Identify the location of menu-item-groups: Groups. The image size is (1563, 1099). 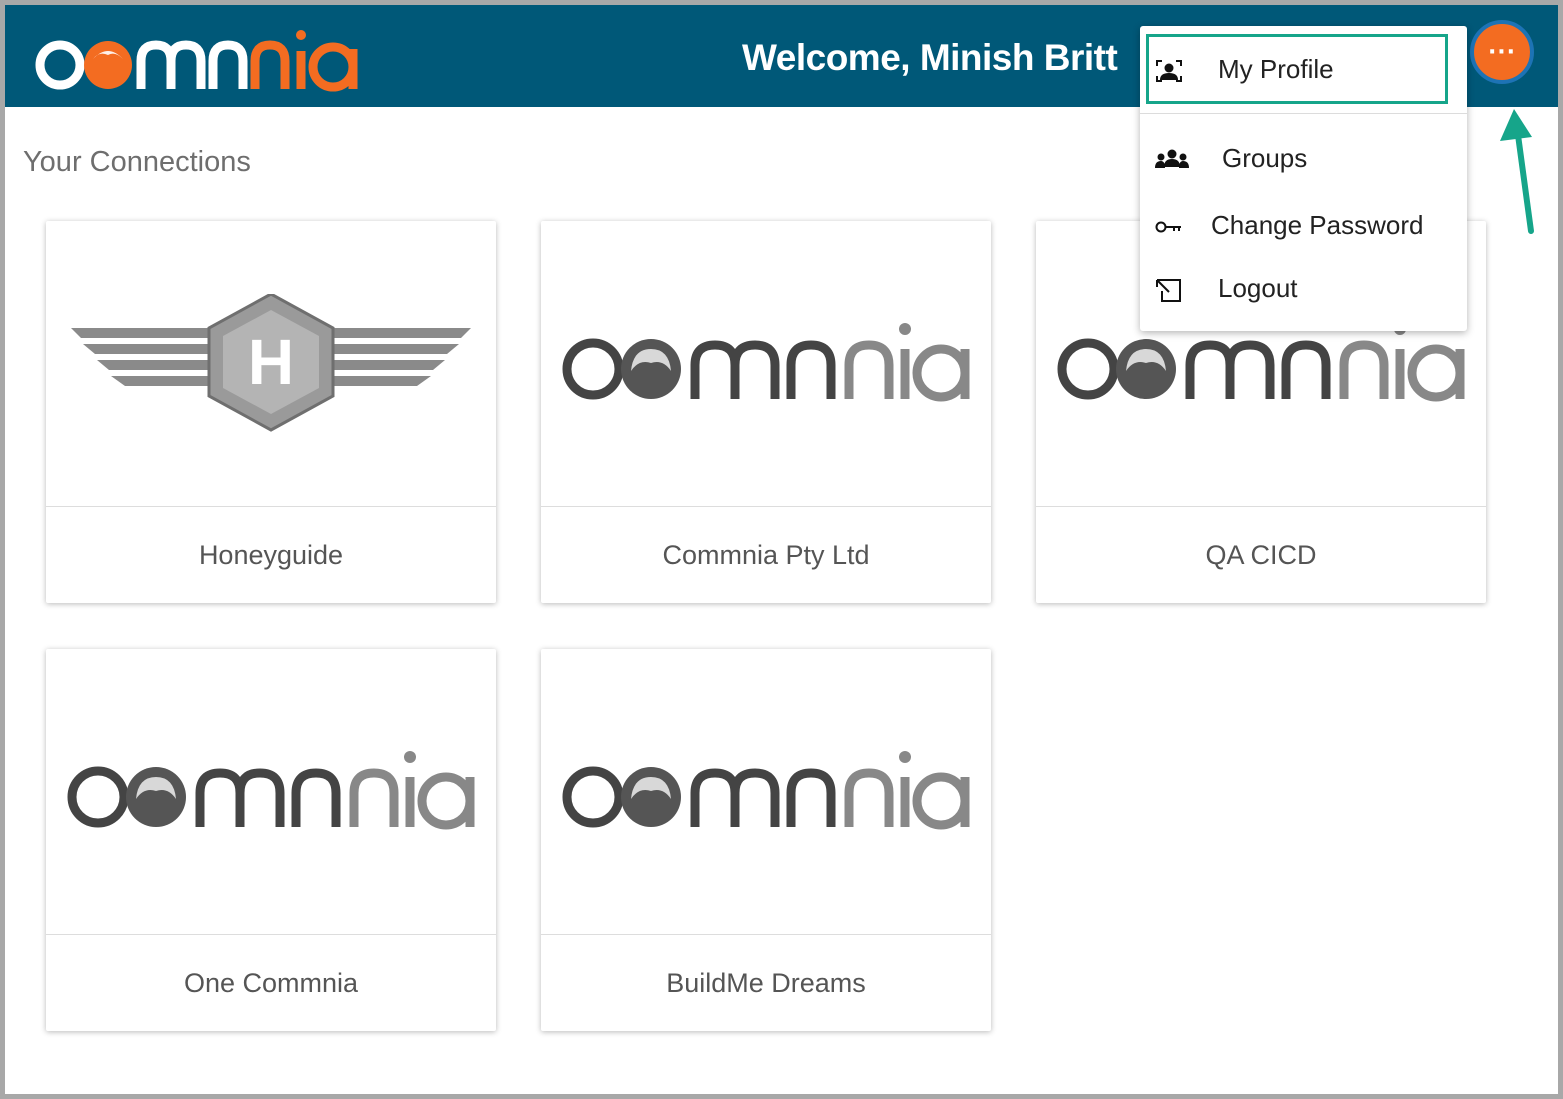
(1303, 159).